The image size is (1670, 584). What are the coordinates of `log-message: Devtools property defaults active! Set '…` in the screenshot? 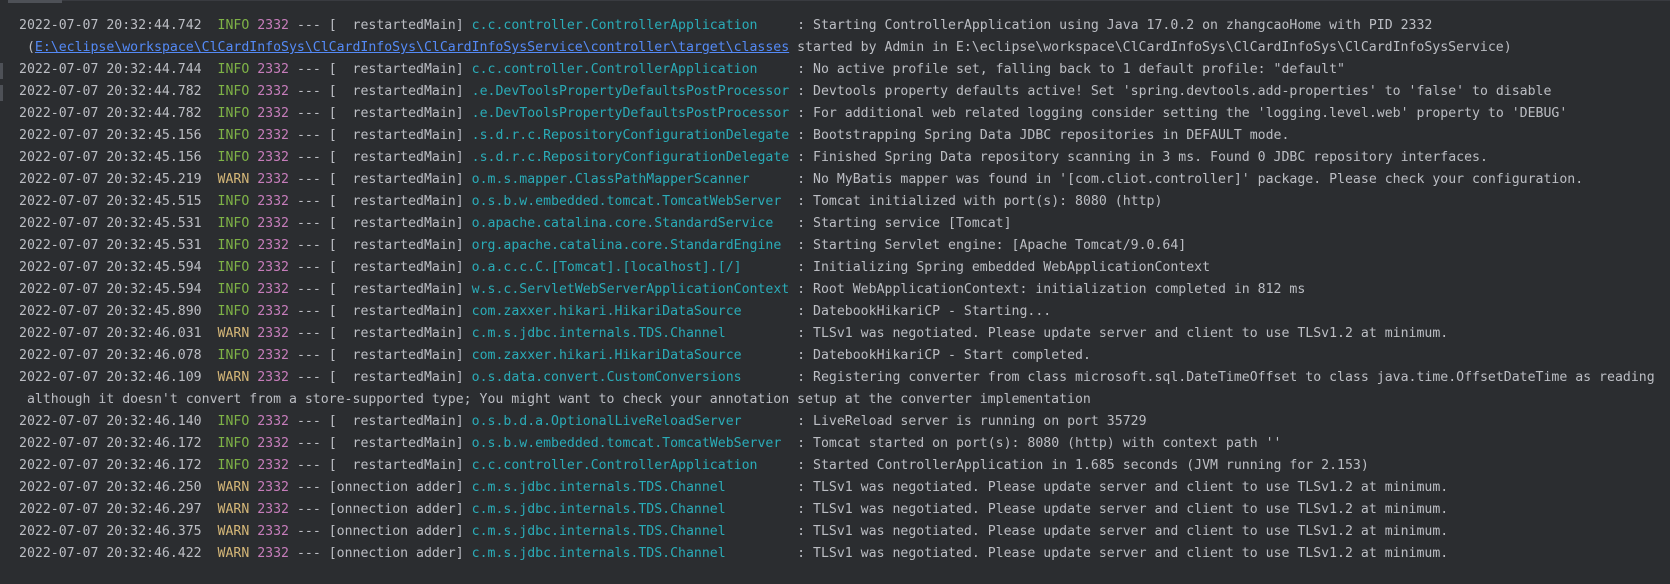 It's located at (1182, 91).